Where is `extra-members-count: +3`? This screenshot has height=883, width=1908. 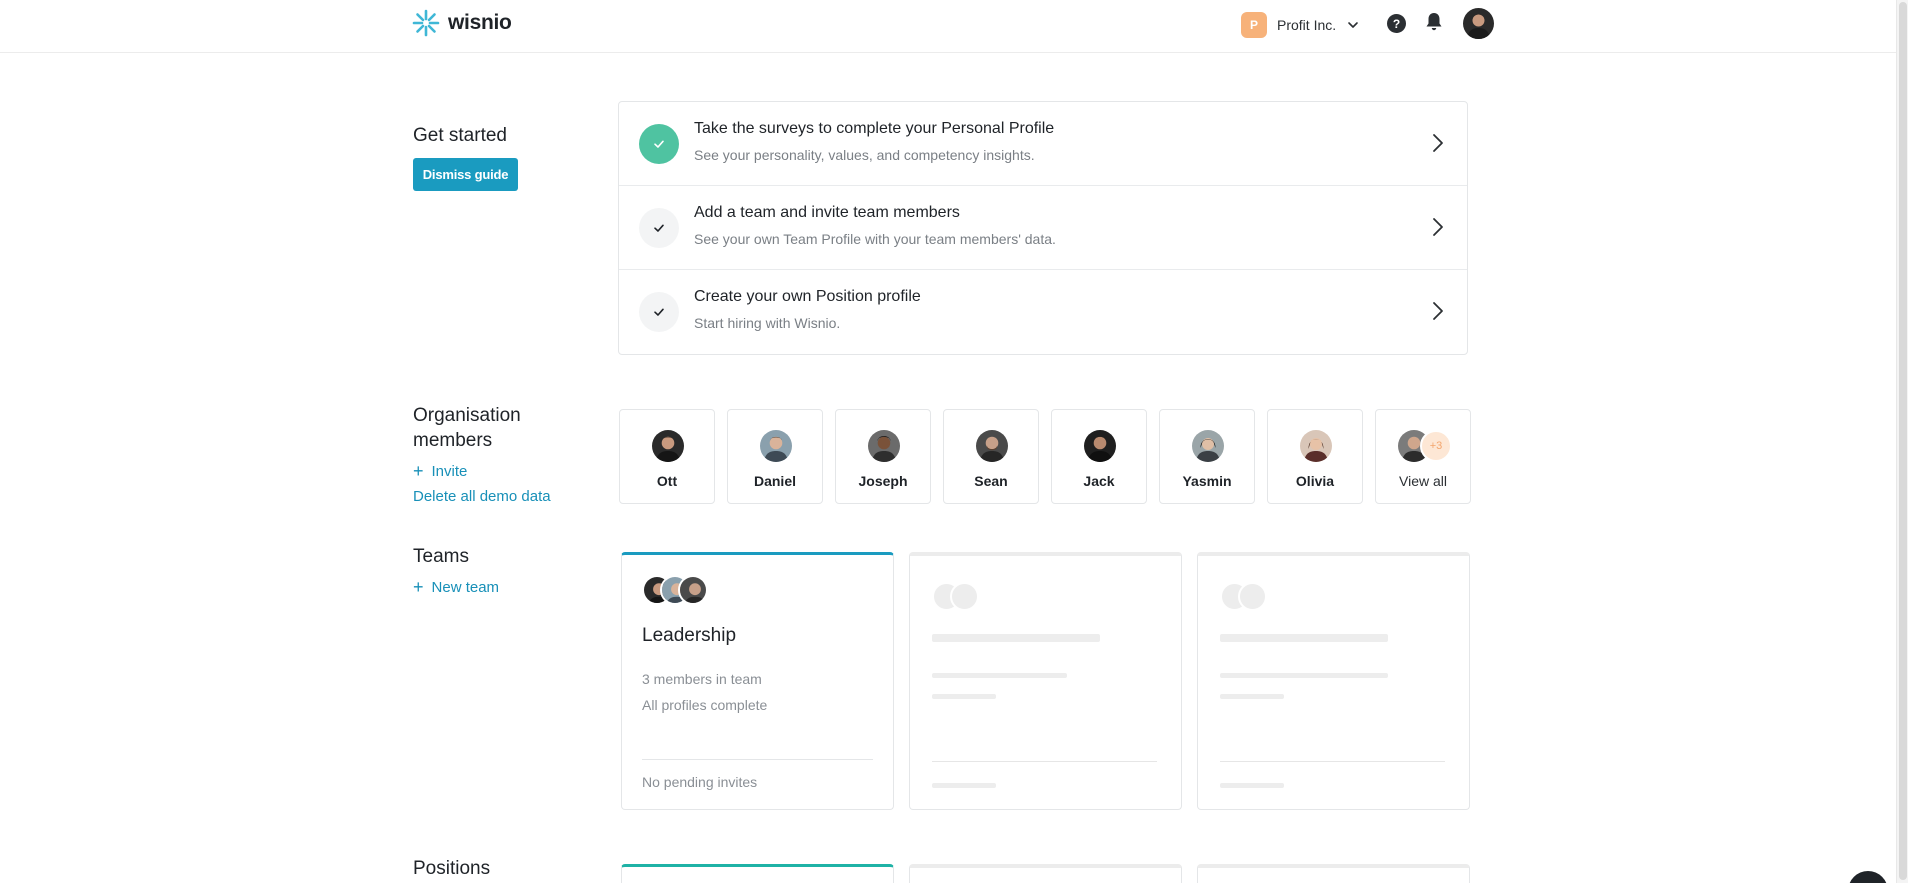 extra-members-count: +3 is located at coordinates (1436, 446).